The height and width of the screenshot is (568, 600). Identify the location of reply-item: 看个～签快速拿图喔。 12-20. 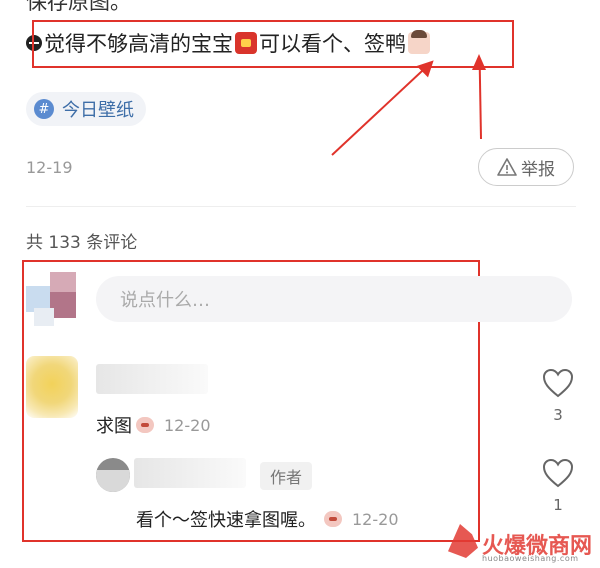
(267, 519).